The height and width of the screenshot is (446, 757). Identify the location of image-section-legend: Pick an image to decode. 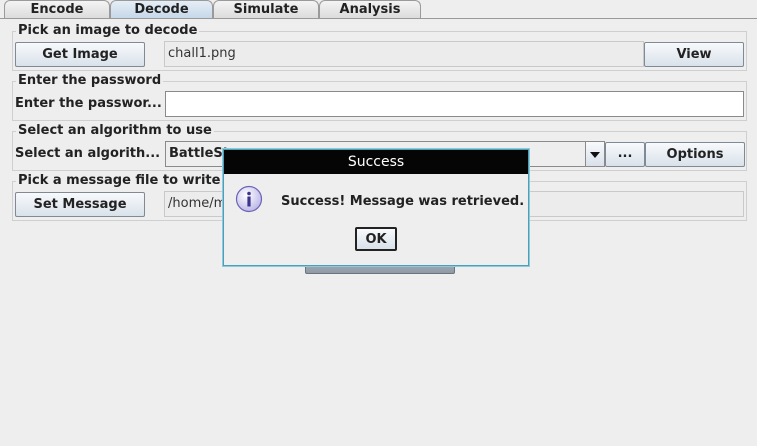
(108, 31).